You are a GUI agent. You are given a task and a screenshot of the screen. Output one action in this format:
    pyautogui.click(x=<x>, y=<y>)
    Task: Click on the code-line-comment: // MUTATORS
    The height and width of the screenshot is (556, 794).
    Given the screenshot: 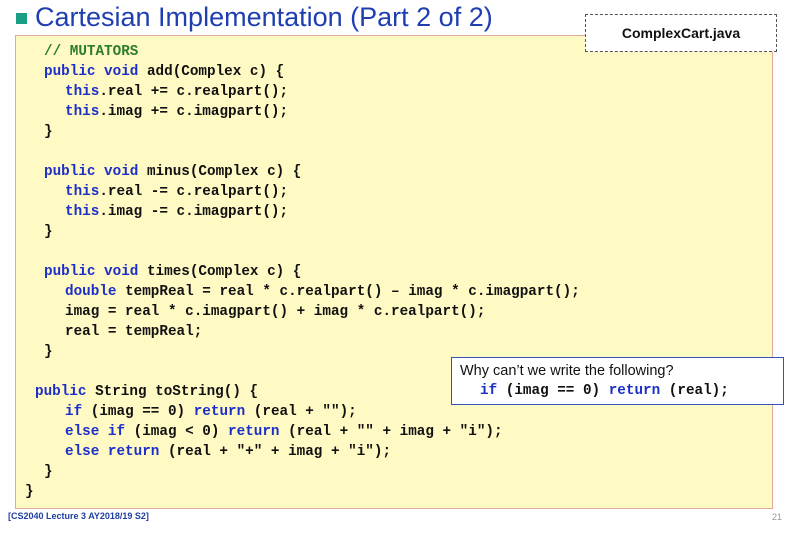 What is the action you would take?
    pyautogui.click(x=91, y=52)
    